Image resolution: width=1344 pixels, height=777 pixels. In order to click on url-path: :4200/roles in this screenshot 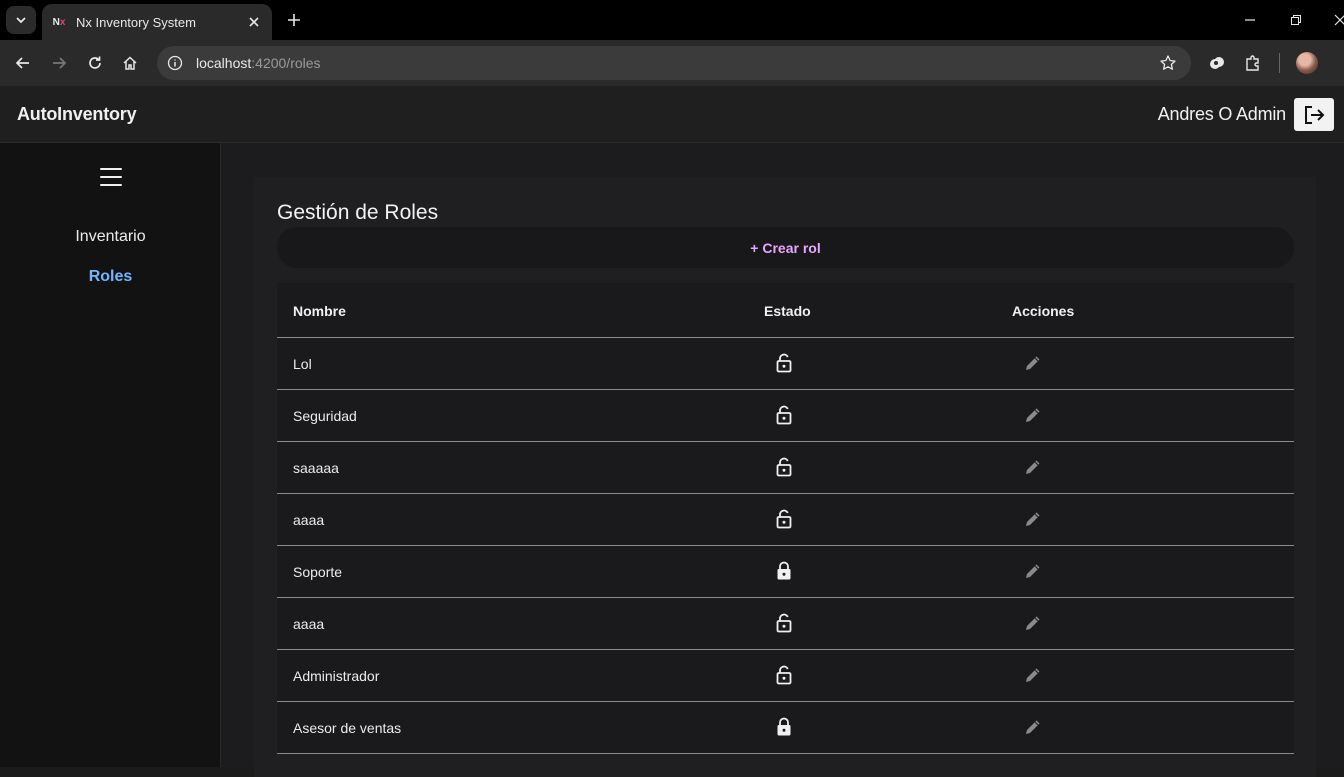, I will do `click(286, 63)`.